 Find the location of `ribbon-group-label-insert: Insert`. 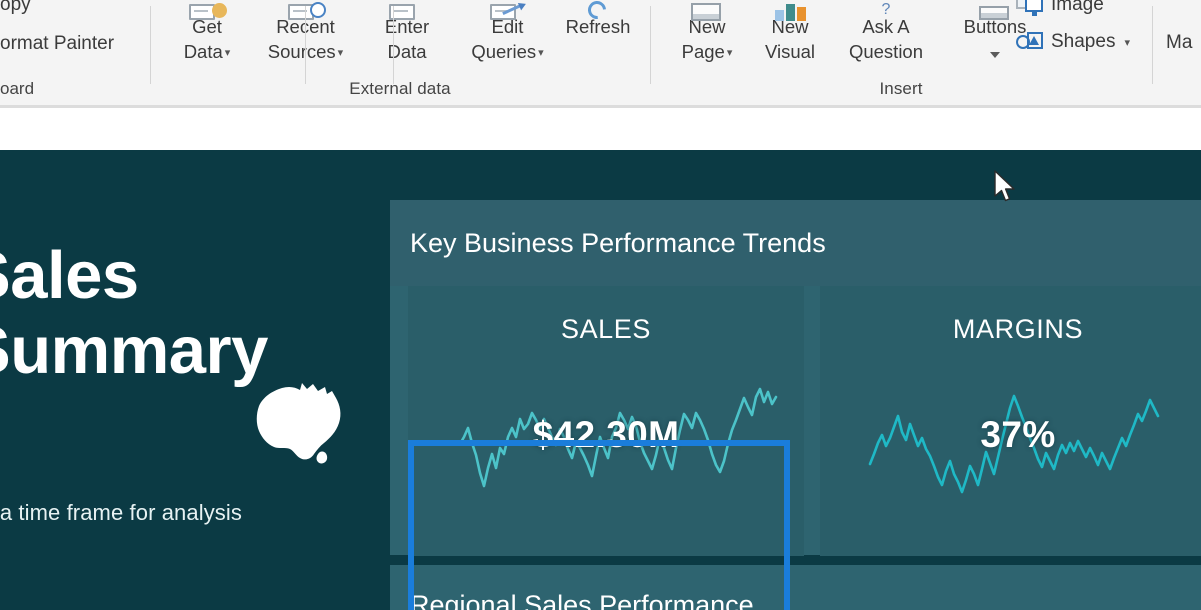

ribbon-group-label-insert: Insert is located at coordinates (901, 88).